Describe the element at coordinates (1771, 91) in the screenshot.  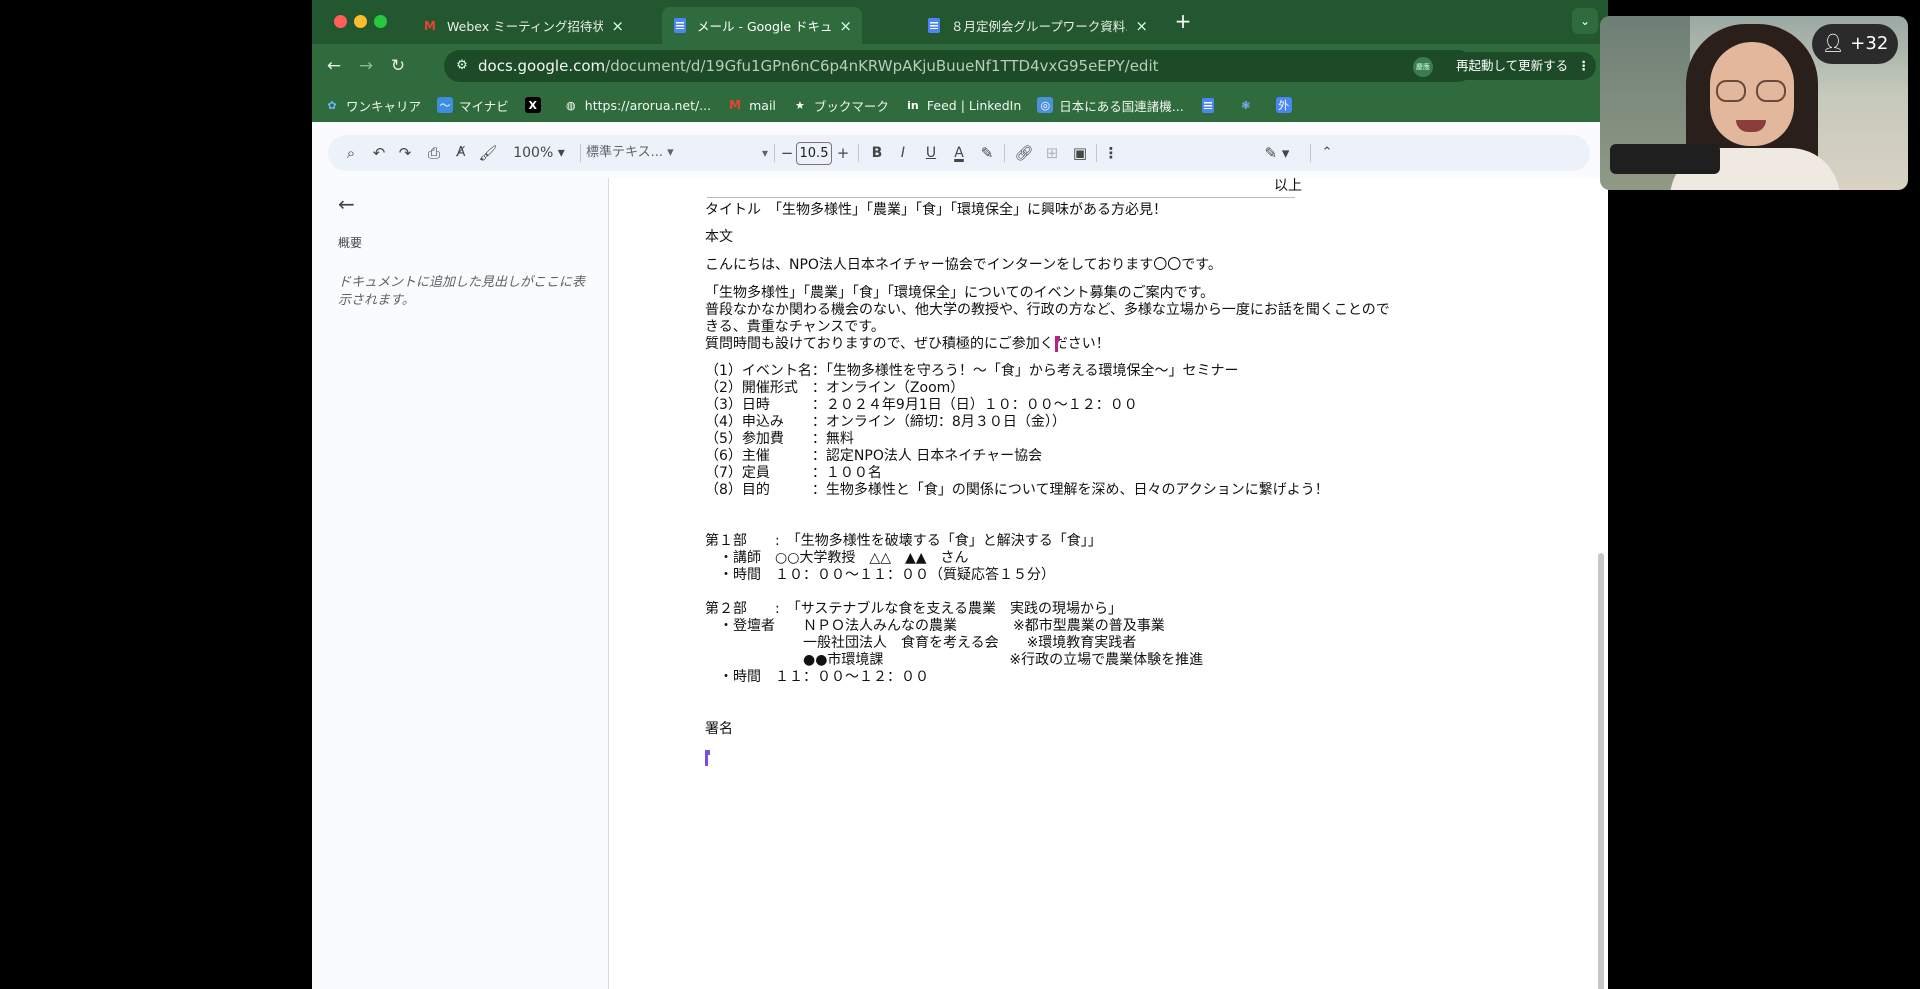
I see `glasses-right` at that location.